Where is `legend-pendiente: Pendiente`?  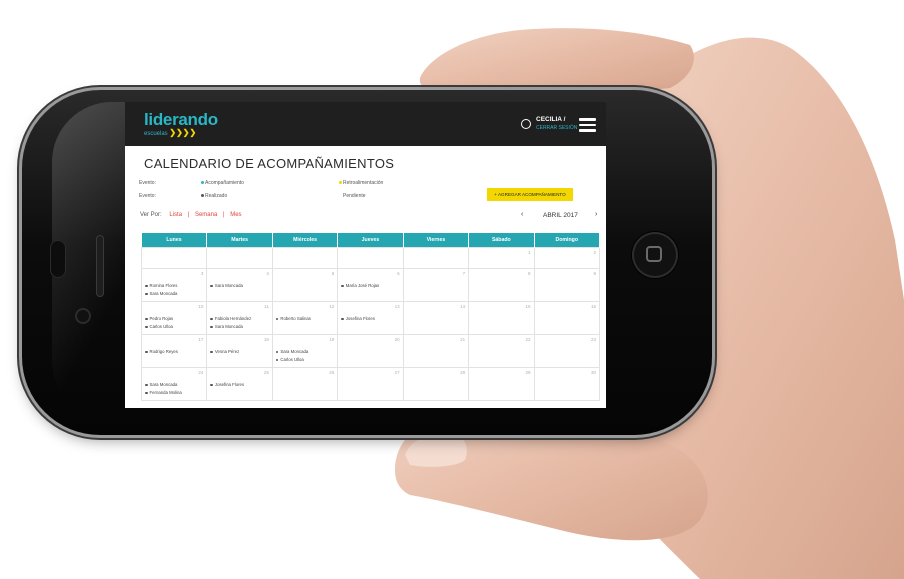
legend-pendiente: Pendiente is located at coordinates (354, 196).